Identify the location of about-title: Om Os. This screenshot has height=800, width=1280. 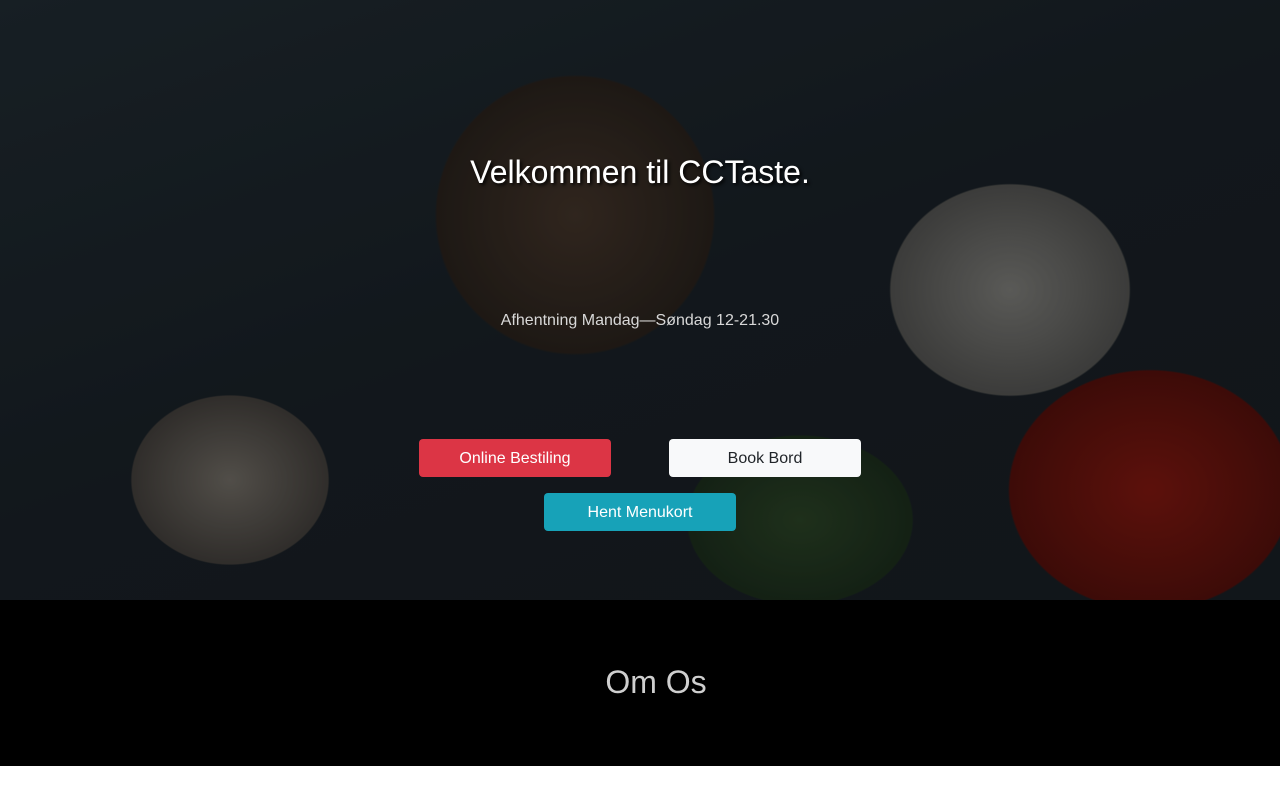
(656, 682).